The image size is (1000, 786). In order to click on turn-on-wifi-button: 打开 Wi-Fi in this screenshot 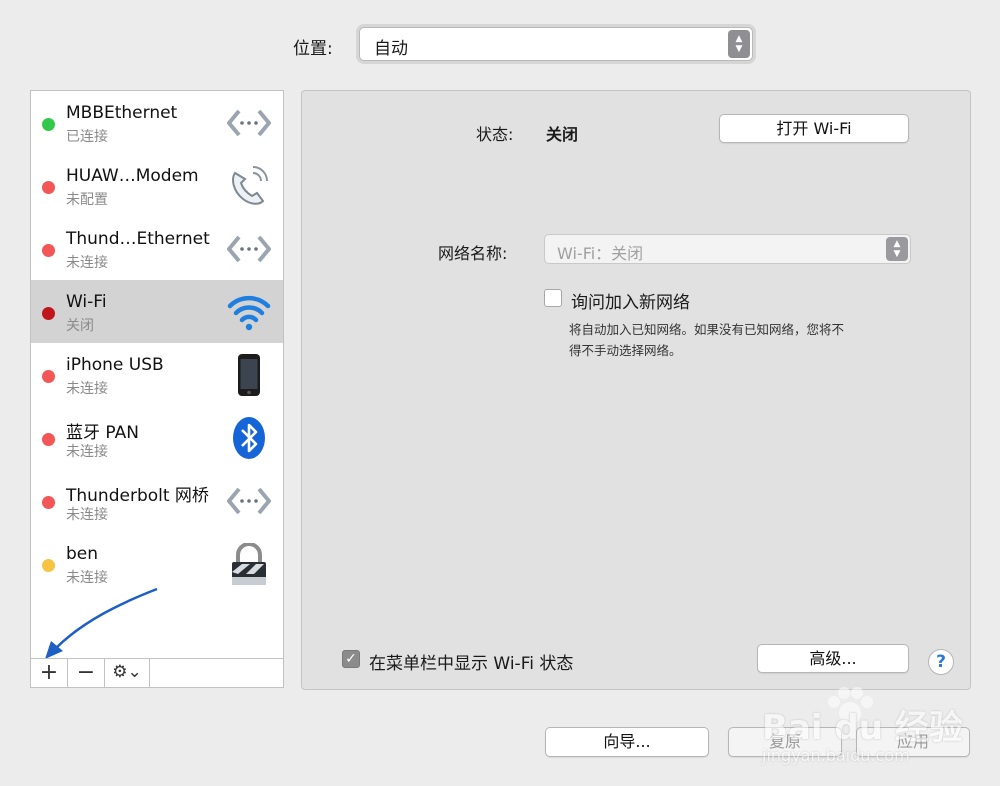, I will do `click(814, 128)`.